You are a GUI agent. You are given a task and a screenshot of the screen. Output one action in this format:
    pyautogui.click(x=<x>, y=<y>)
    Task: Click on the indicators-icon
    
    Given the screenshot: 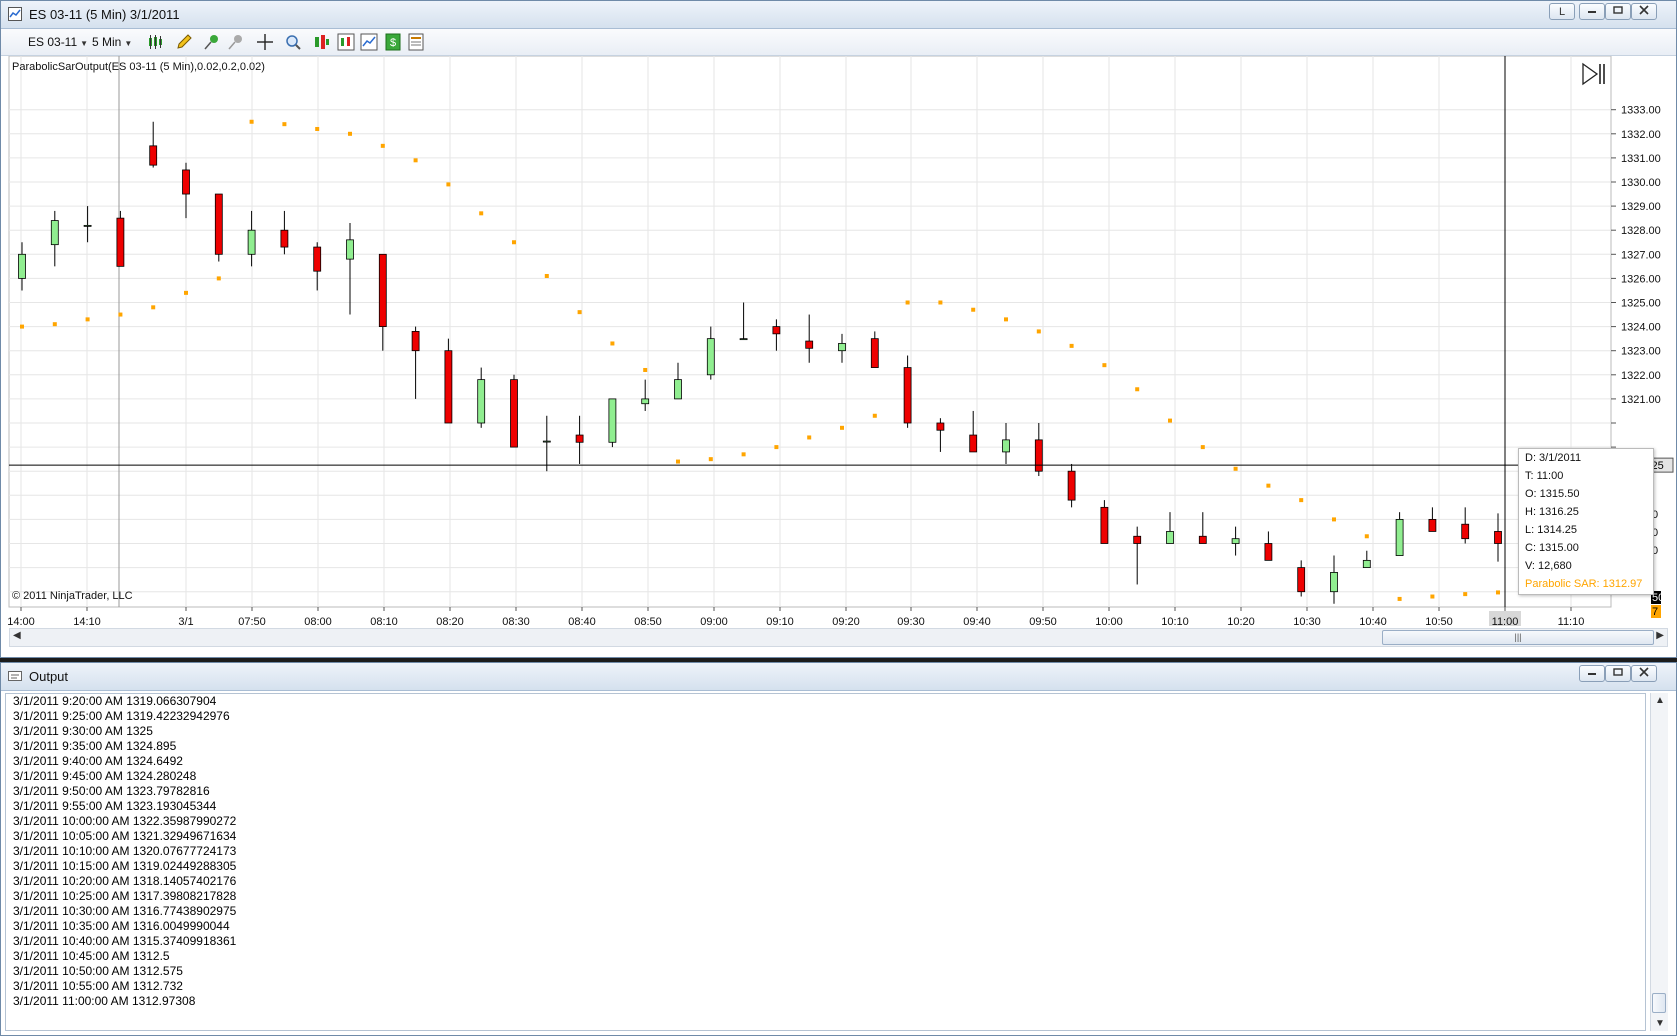 What is the action you would take?
    pyautogui.click(x=346, y=42)
    